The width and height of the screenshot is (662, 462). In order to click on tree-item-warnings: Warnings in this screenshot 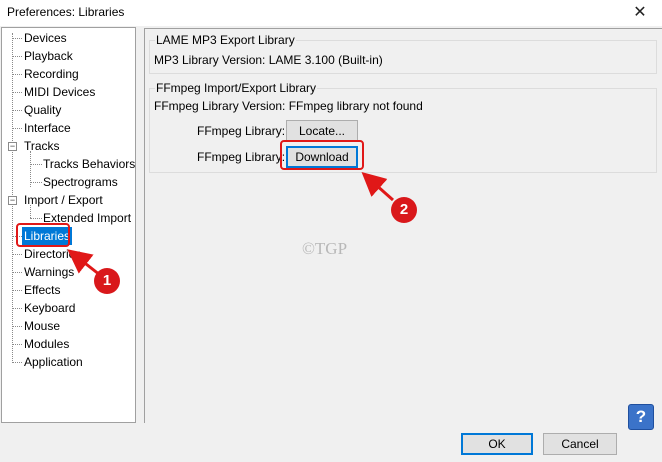, I will do `click(49, 272)`.